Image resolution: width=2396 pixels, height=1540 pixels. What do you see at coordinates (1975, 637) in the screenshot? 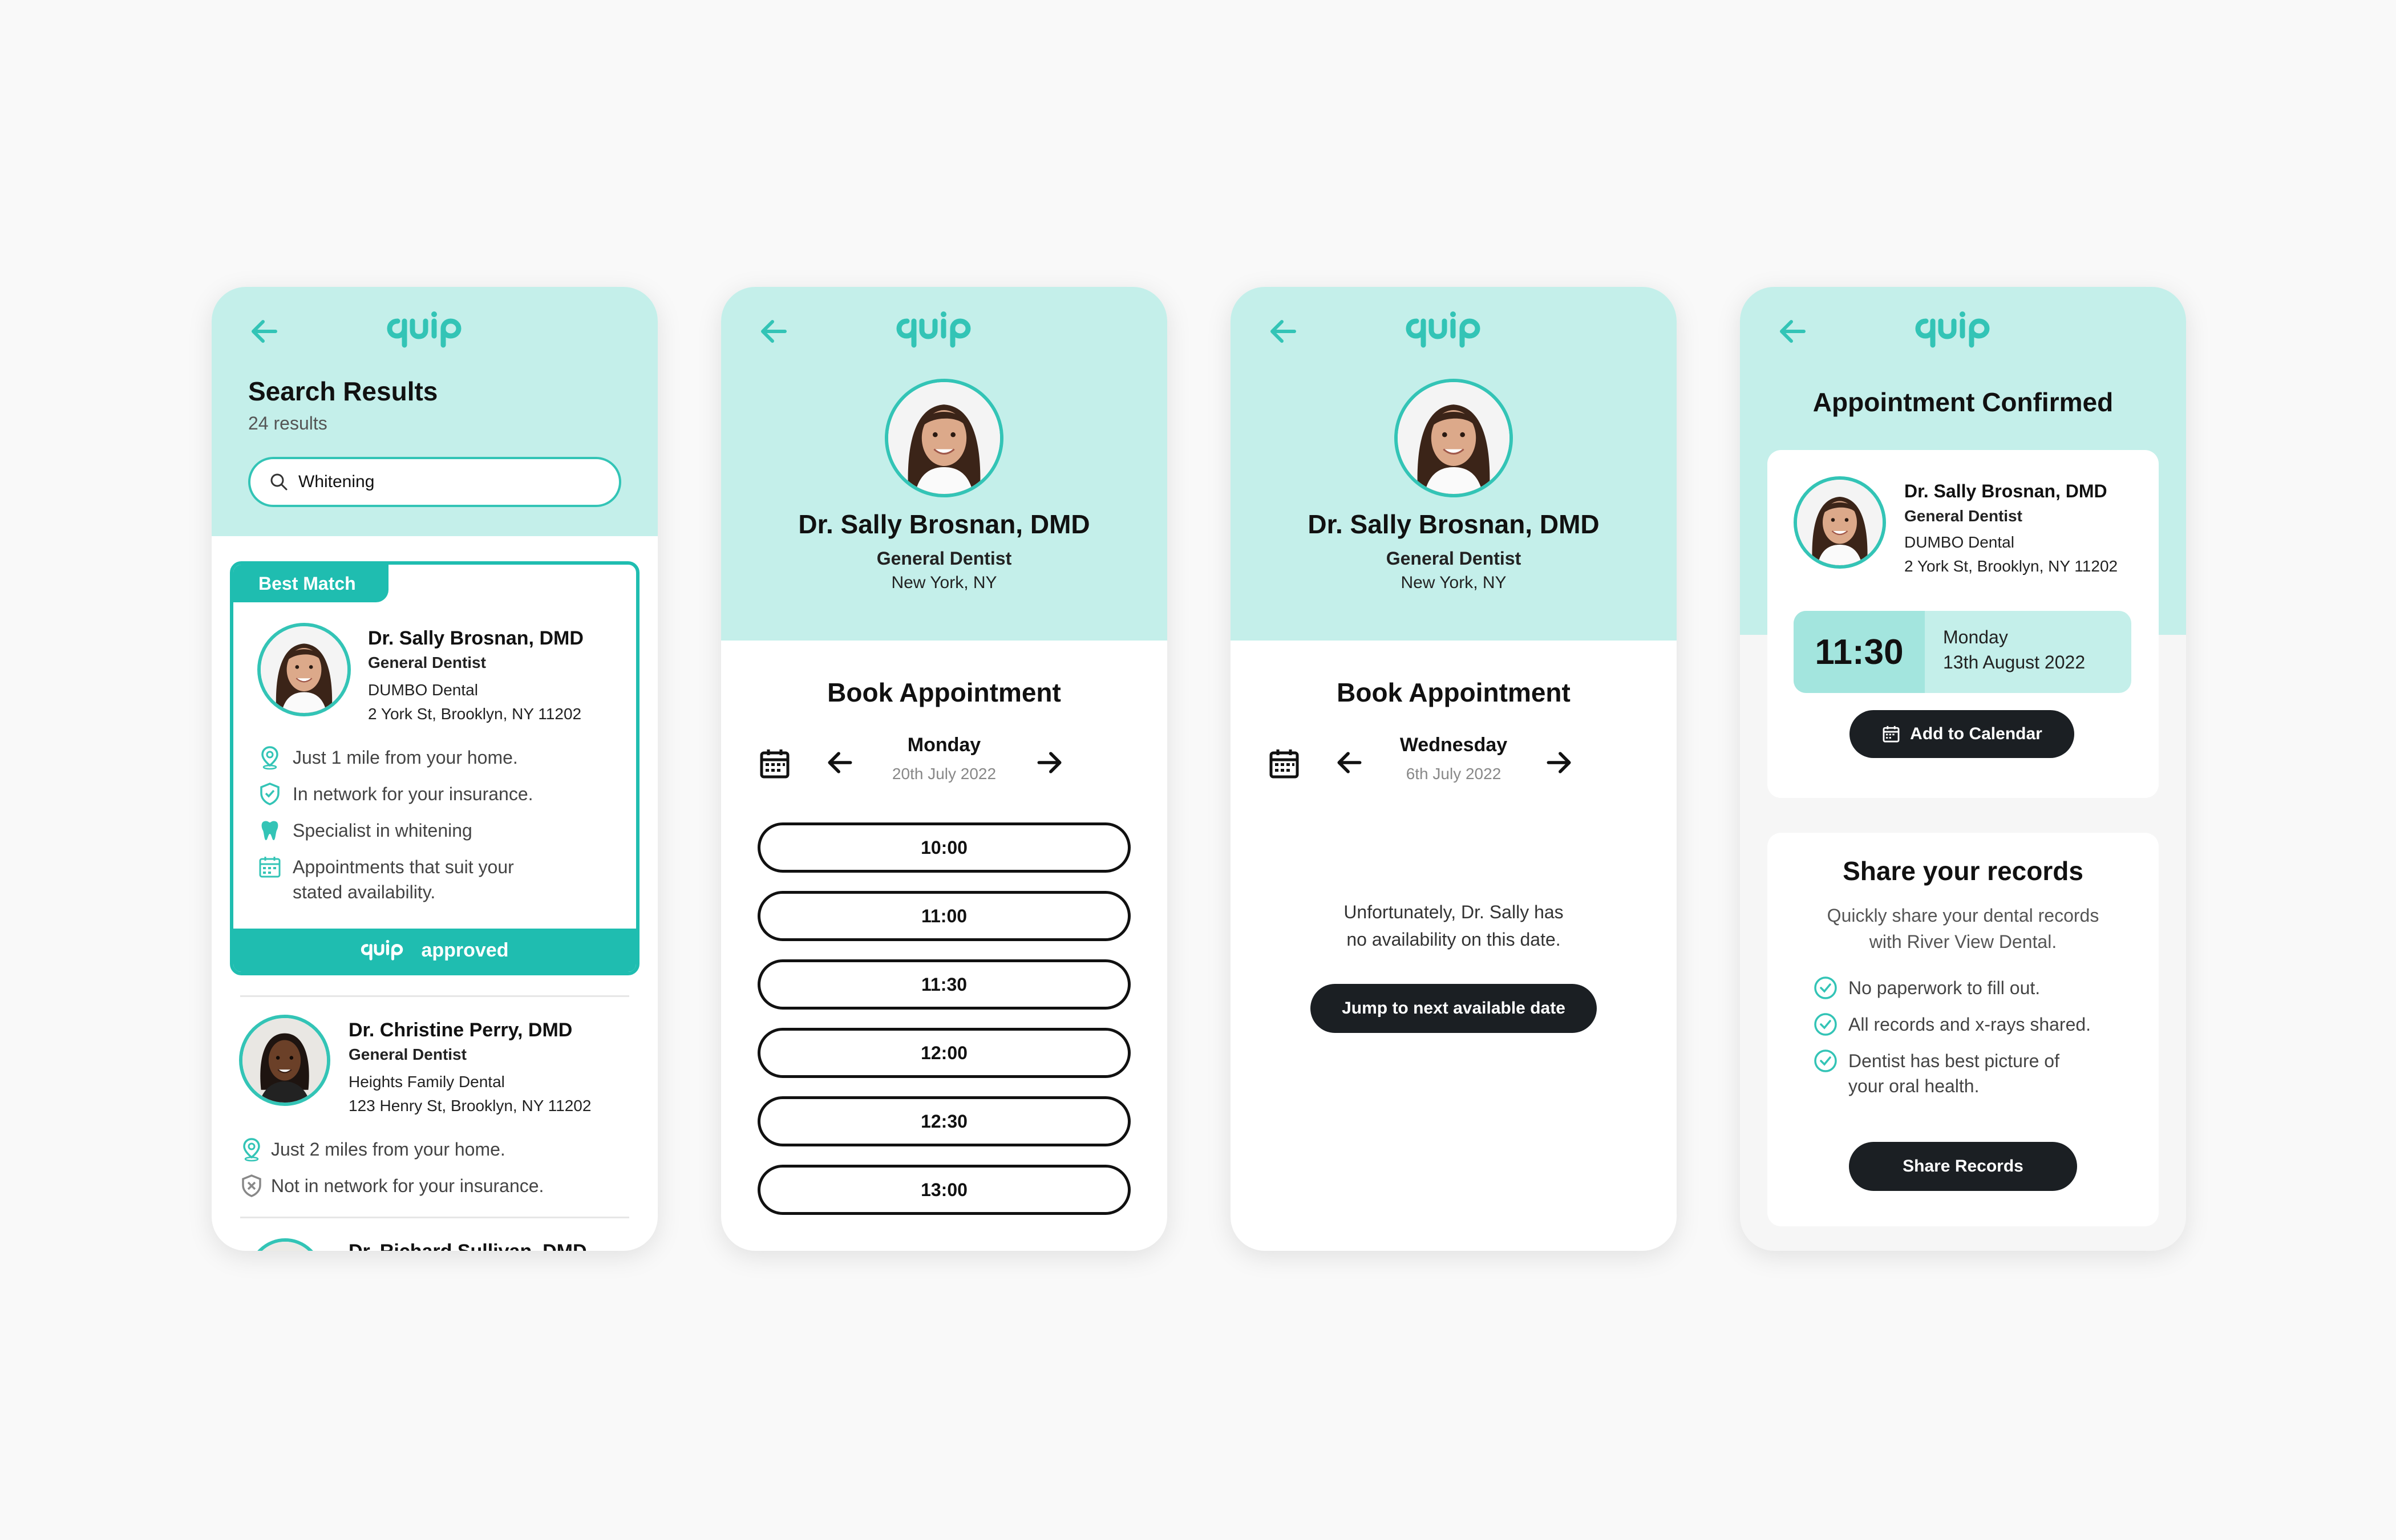
I see `appointment-day: Monday` at bounding box center [1975, 637].